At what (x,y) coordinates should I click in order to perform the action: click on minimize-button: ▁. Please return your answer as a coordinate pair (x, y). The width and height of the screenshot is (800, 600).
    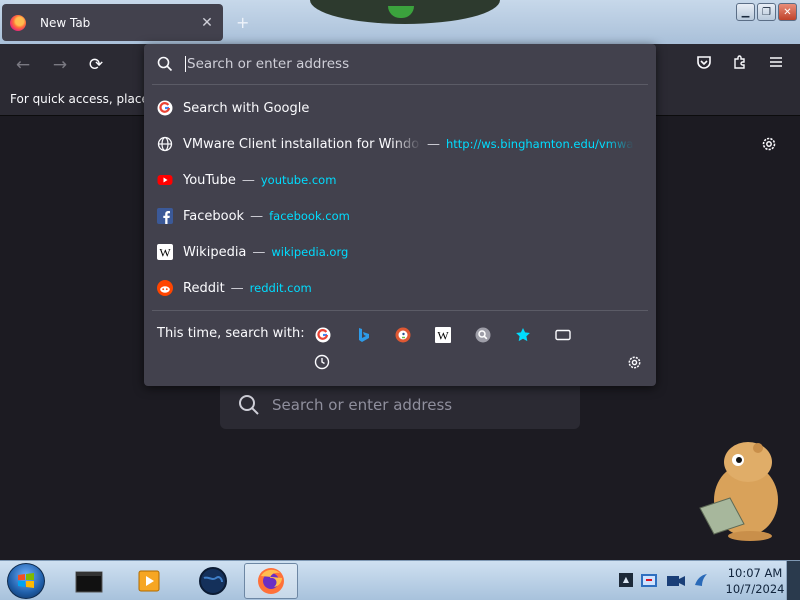
    Looking at the image, I should click on (745, 12).